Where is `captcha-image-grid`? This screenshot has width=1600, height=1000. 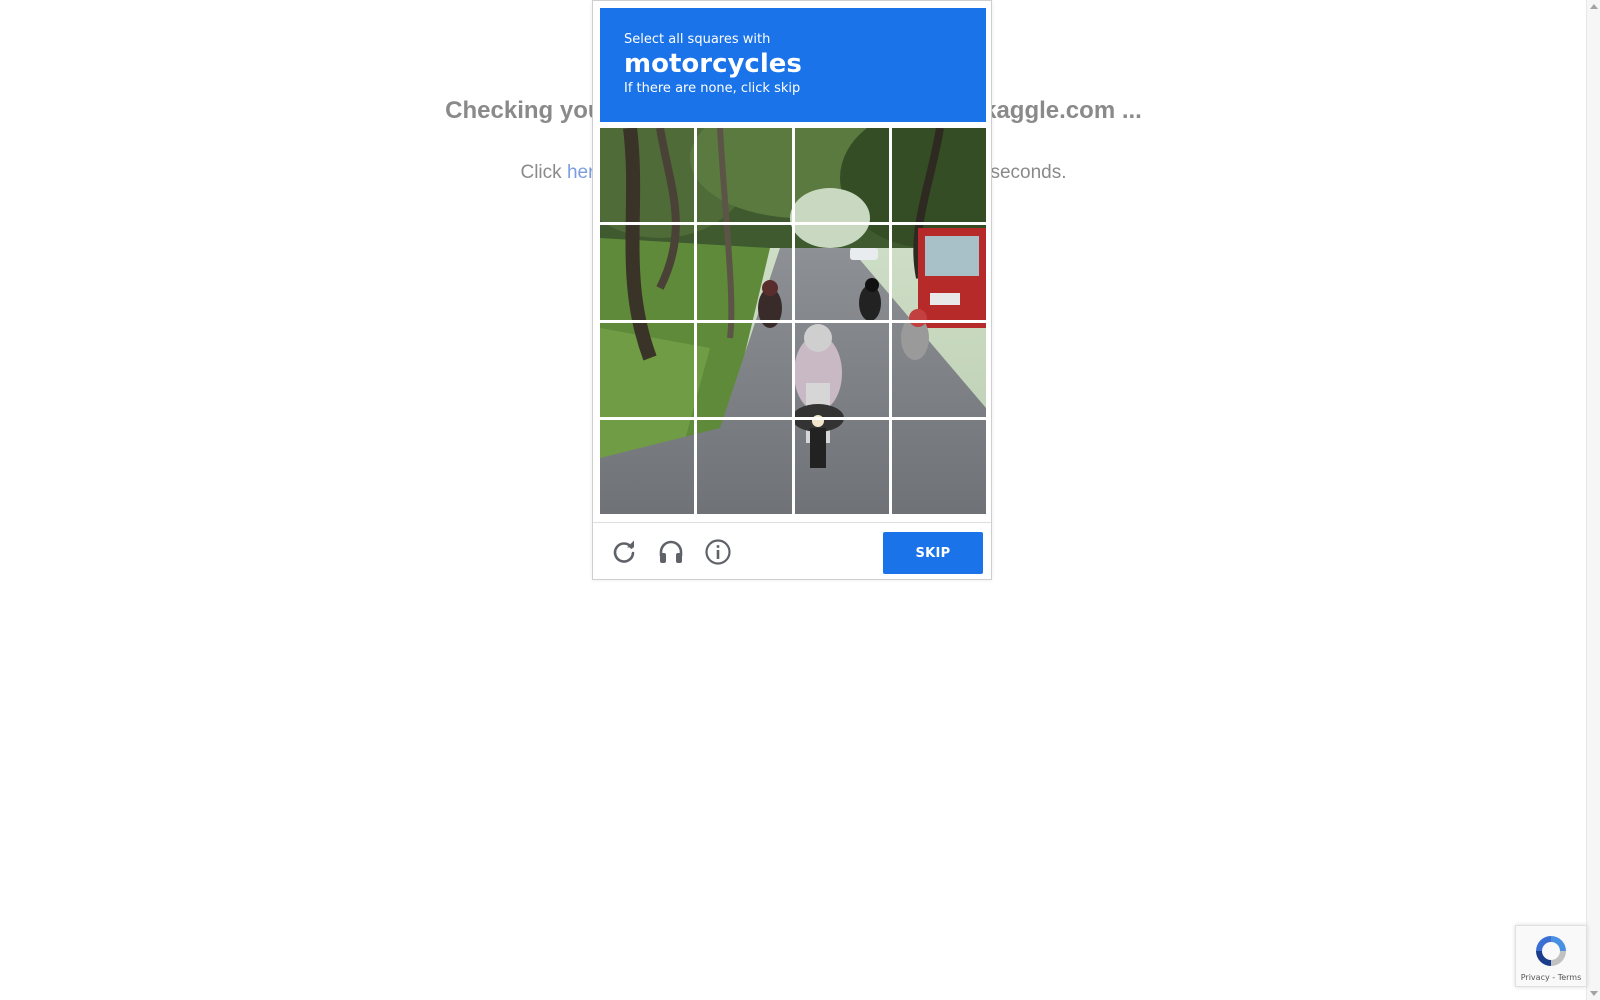 captcha-image-grid is located at coordinates (793, 321).